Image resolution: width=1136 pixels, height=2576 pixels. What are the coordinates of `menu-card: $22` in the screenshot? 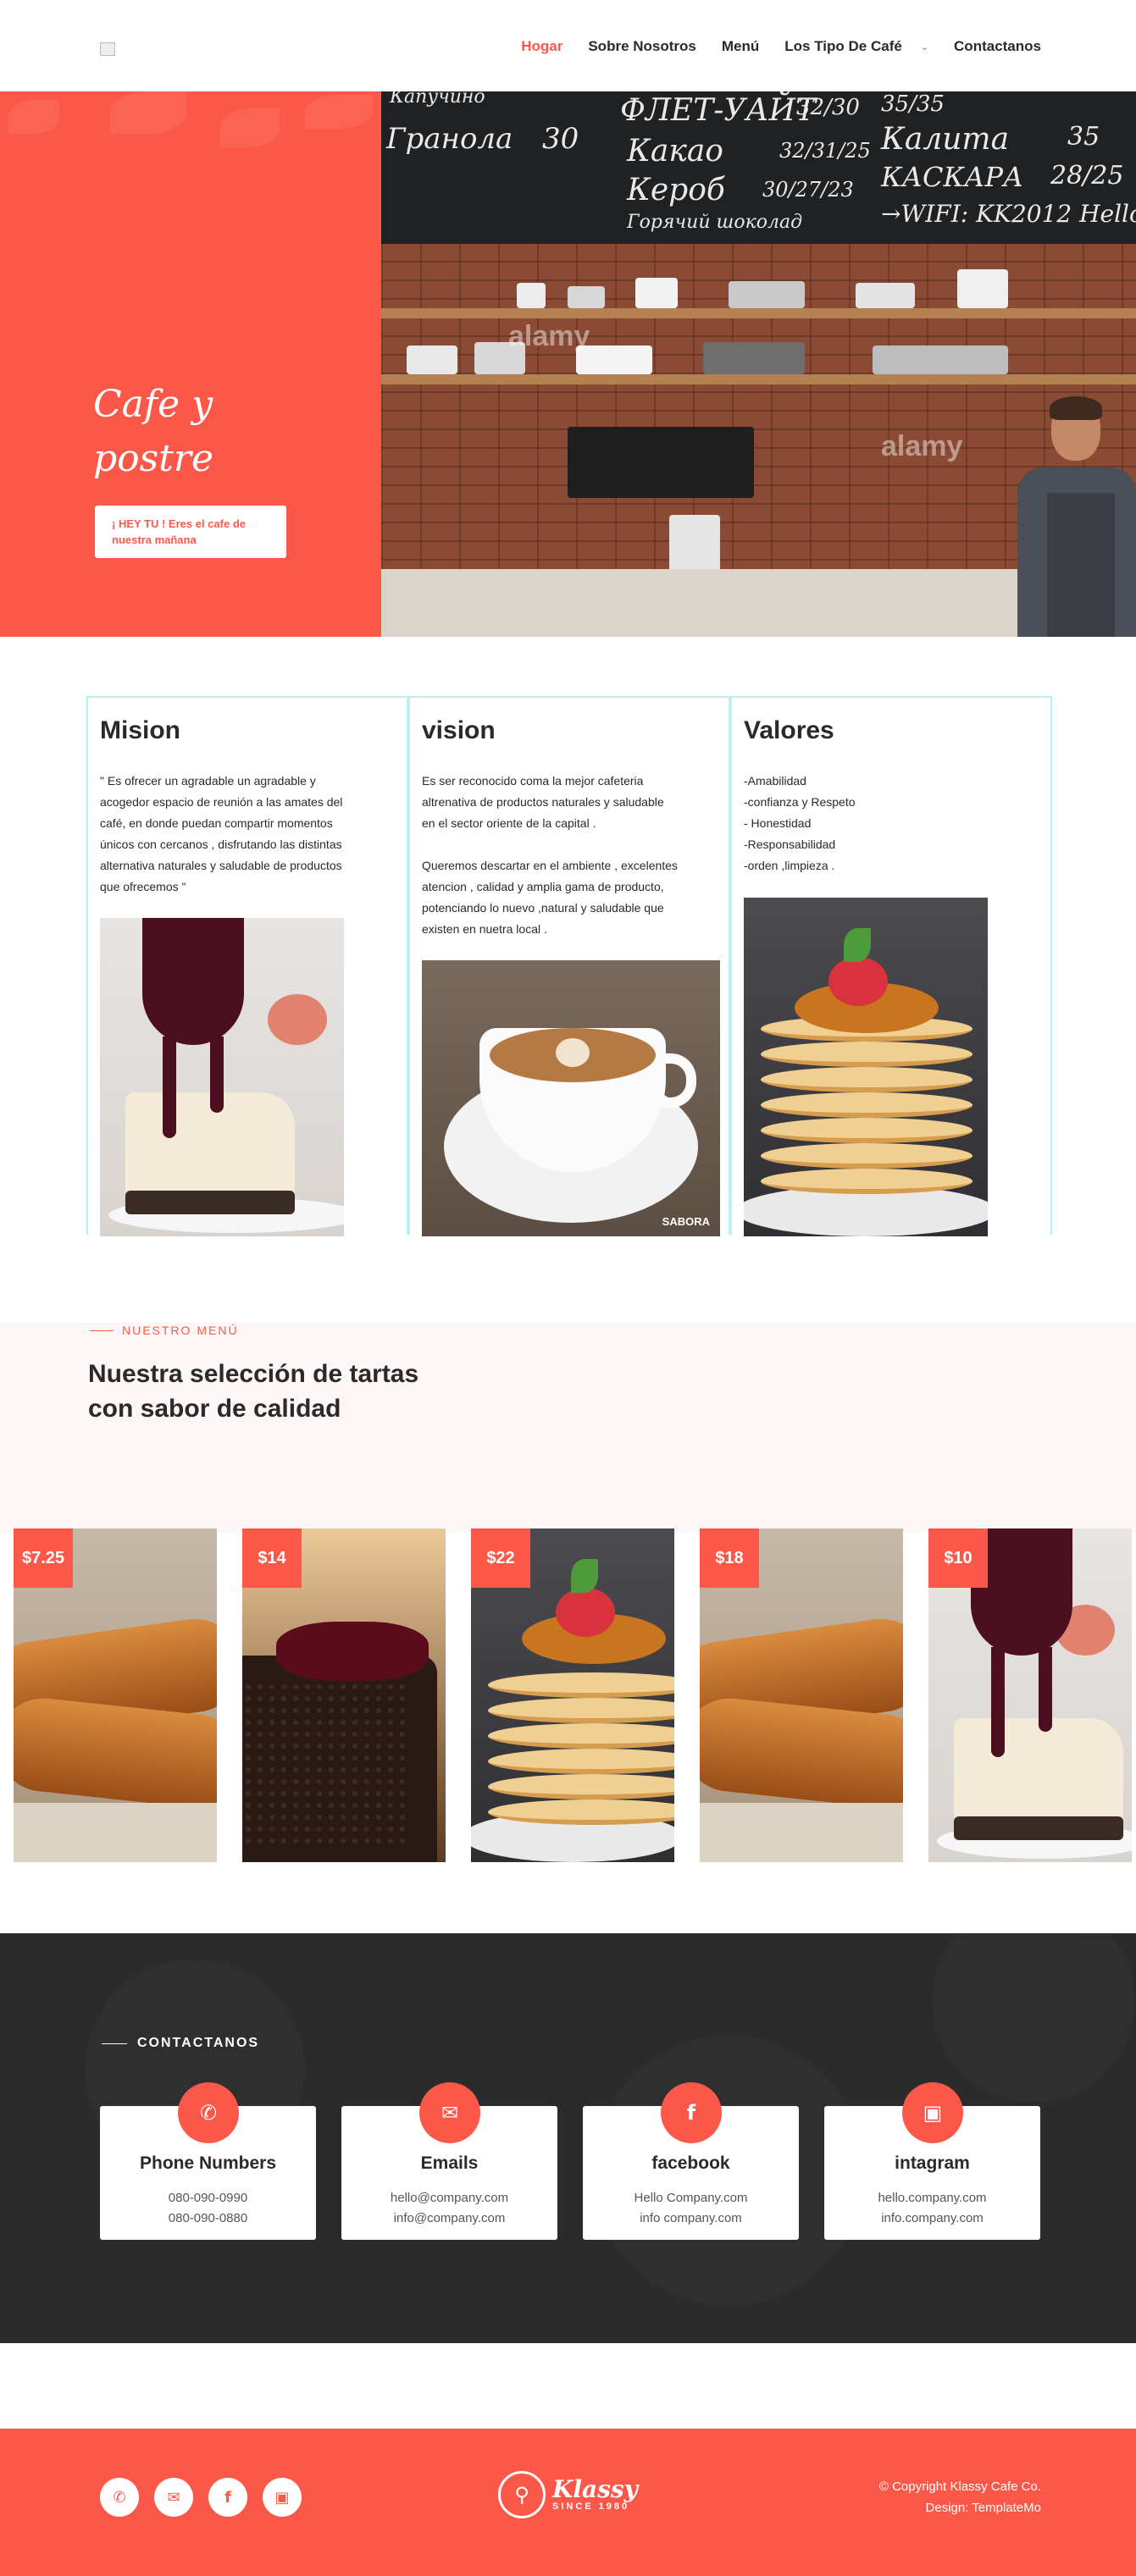 It's located at (572, 1695).